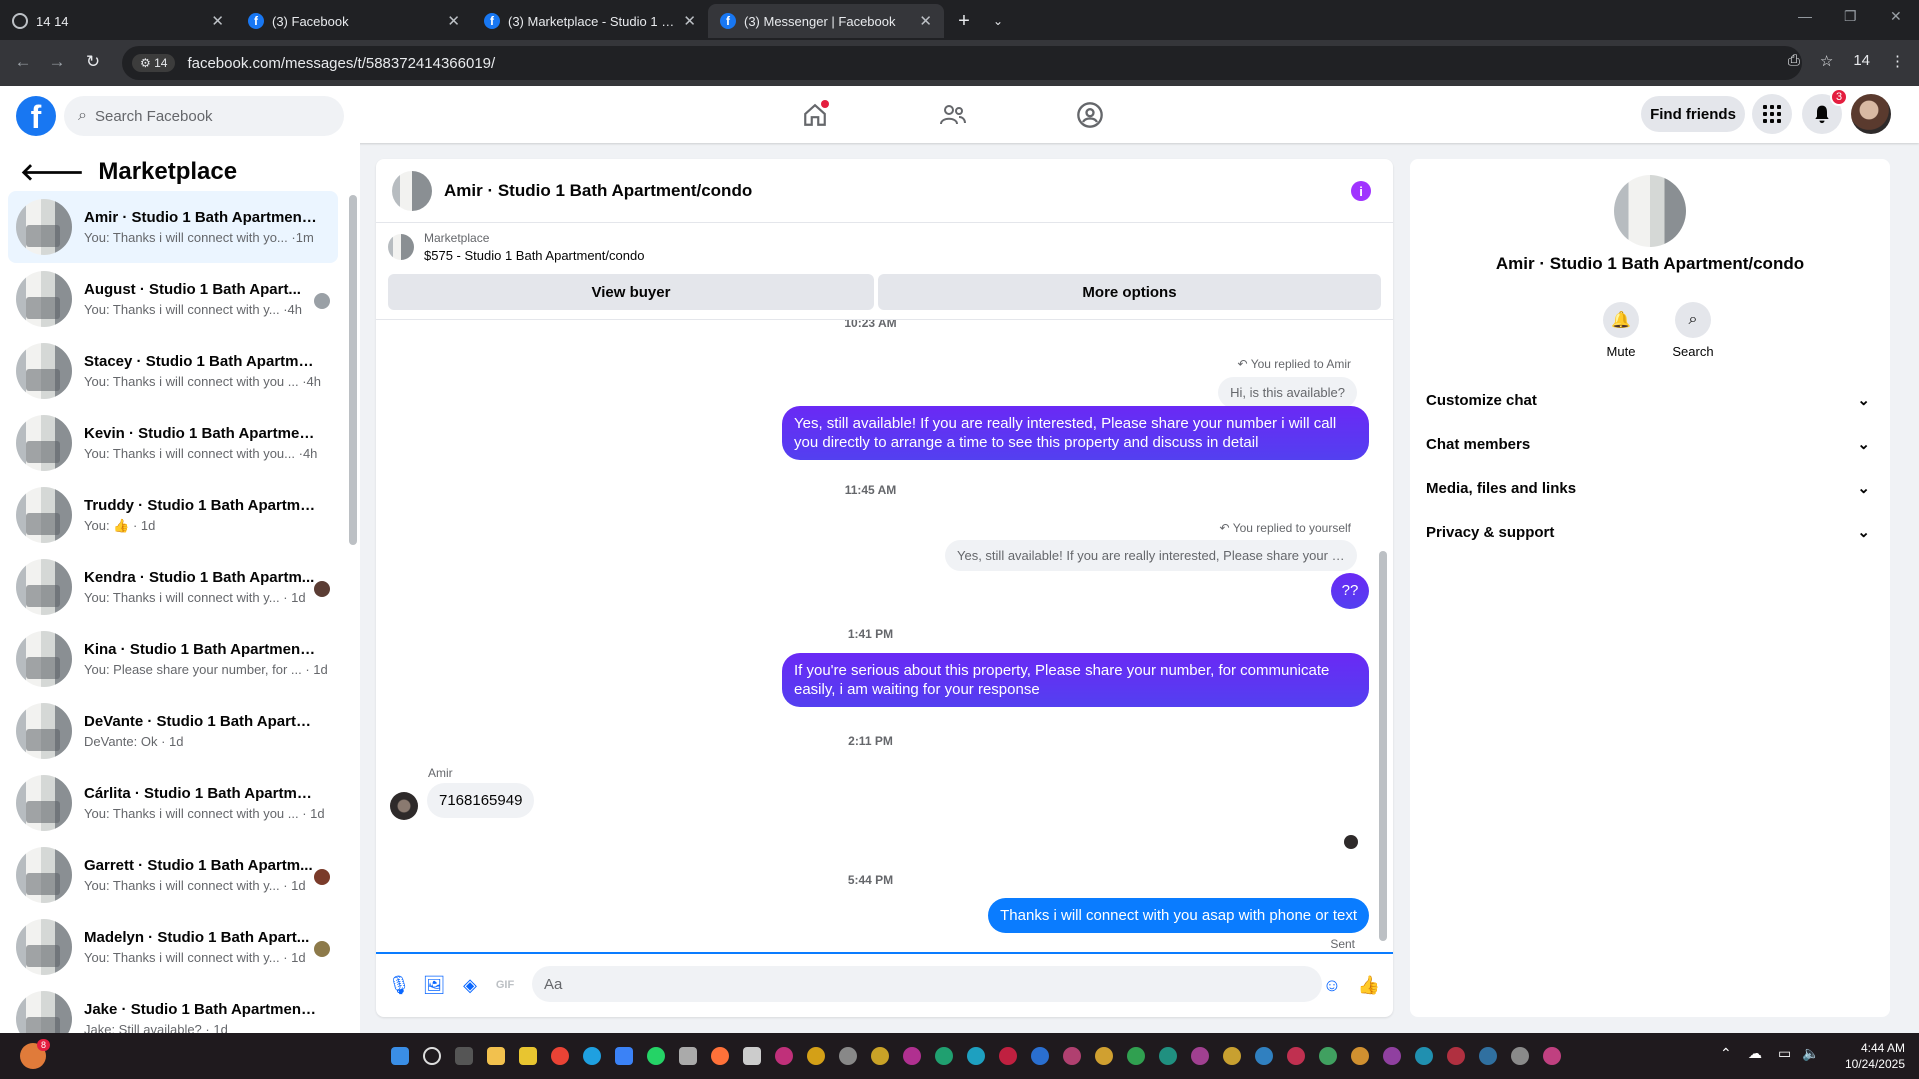 This screenshot has width=1919, height=1079. What do you see at coordinates (204, 116) in the screenshot?
I see `search-input: ⌕ Search Facebook` at bounding box center [204, 116].